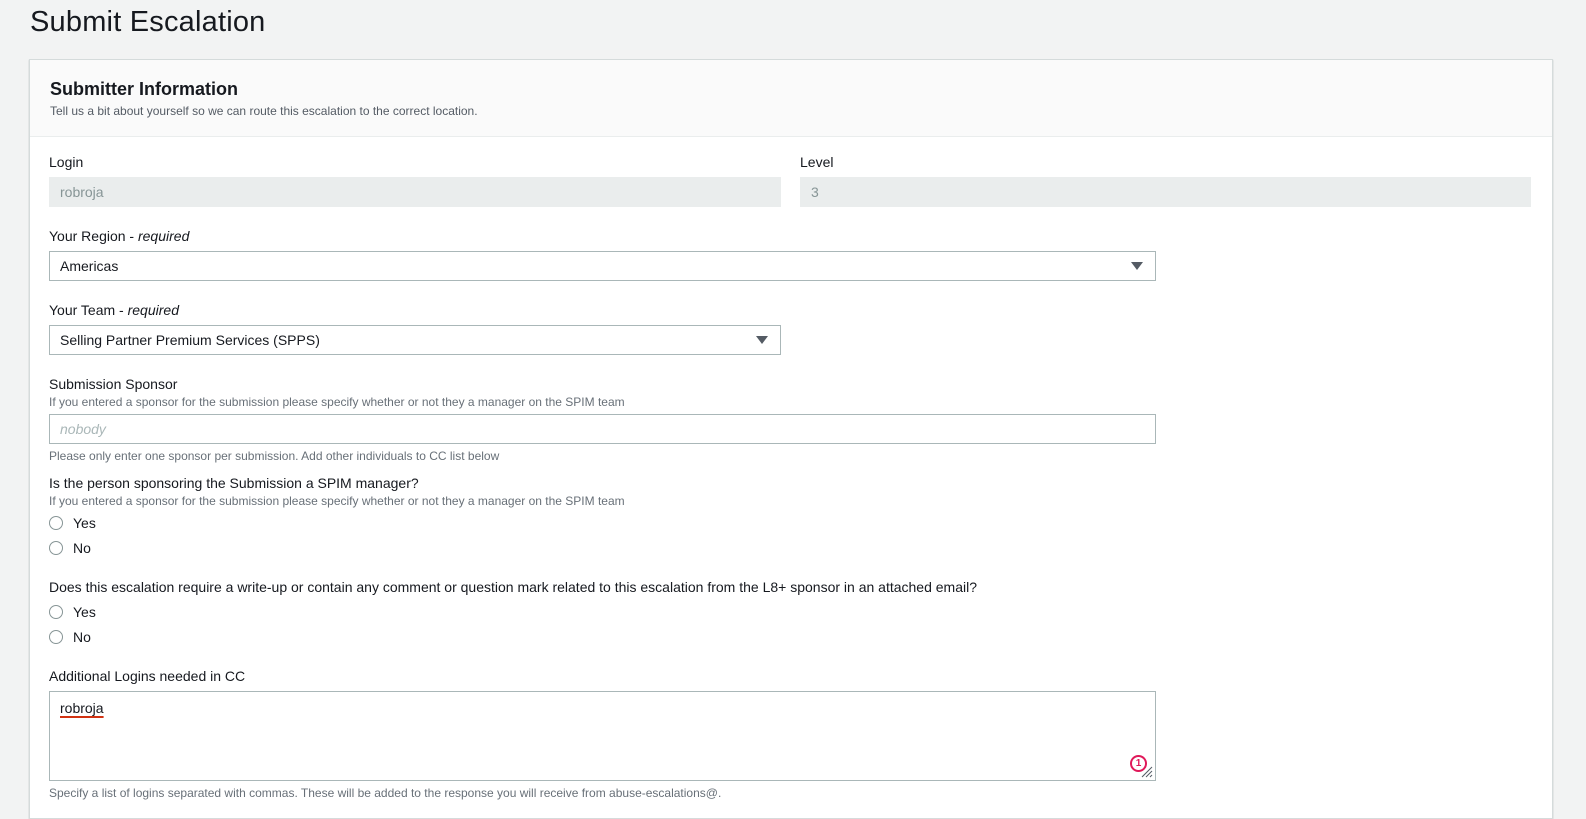 This screenshot has width=1586, height=819. I want to click on team-label-text: Your Team -, so click(88, 310).